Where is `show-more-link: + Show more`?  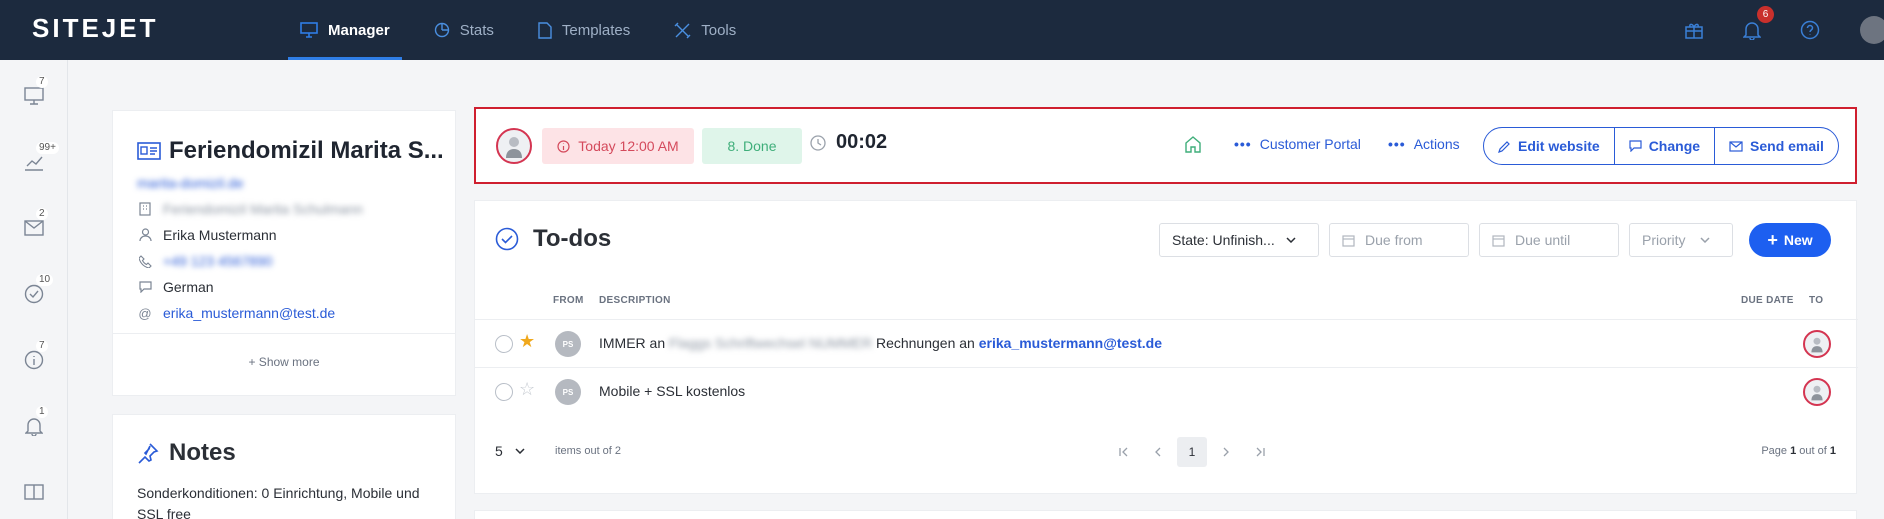 show-more-link: + Show more is located at coordinates (284, 362).